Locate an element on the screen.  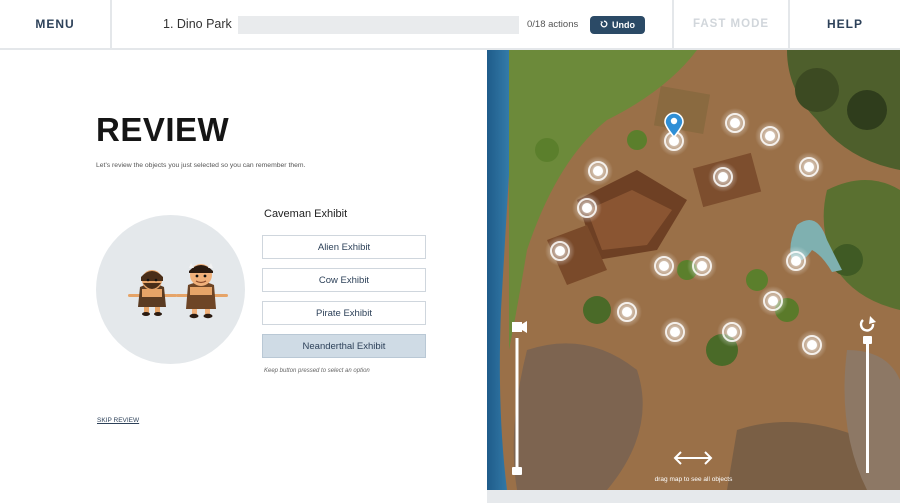
map-bottom-bar is located at coordinates (693, 496).